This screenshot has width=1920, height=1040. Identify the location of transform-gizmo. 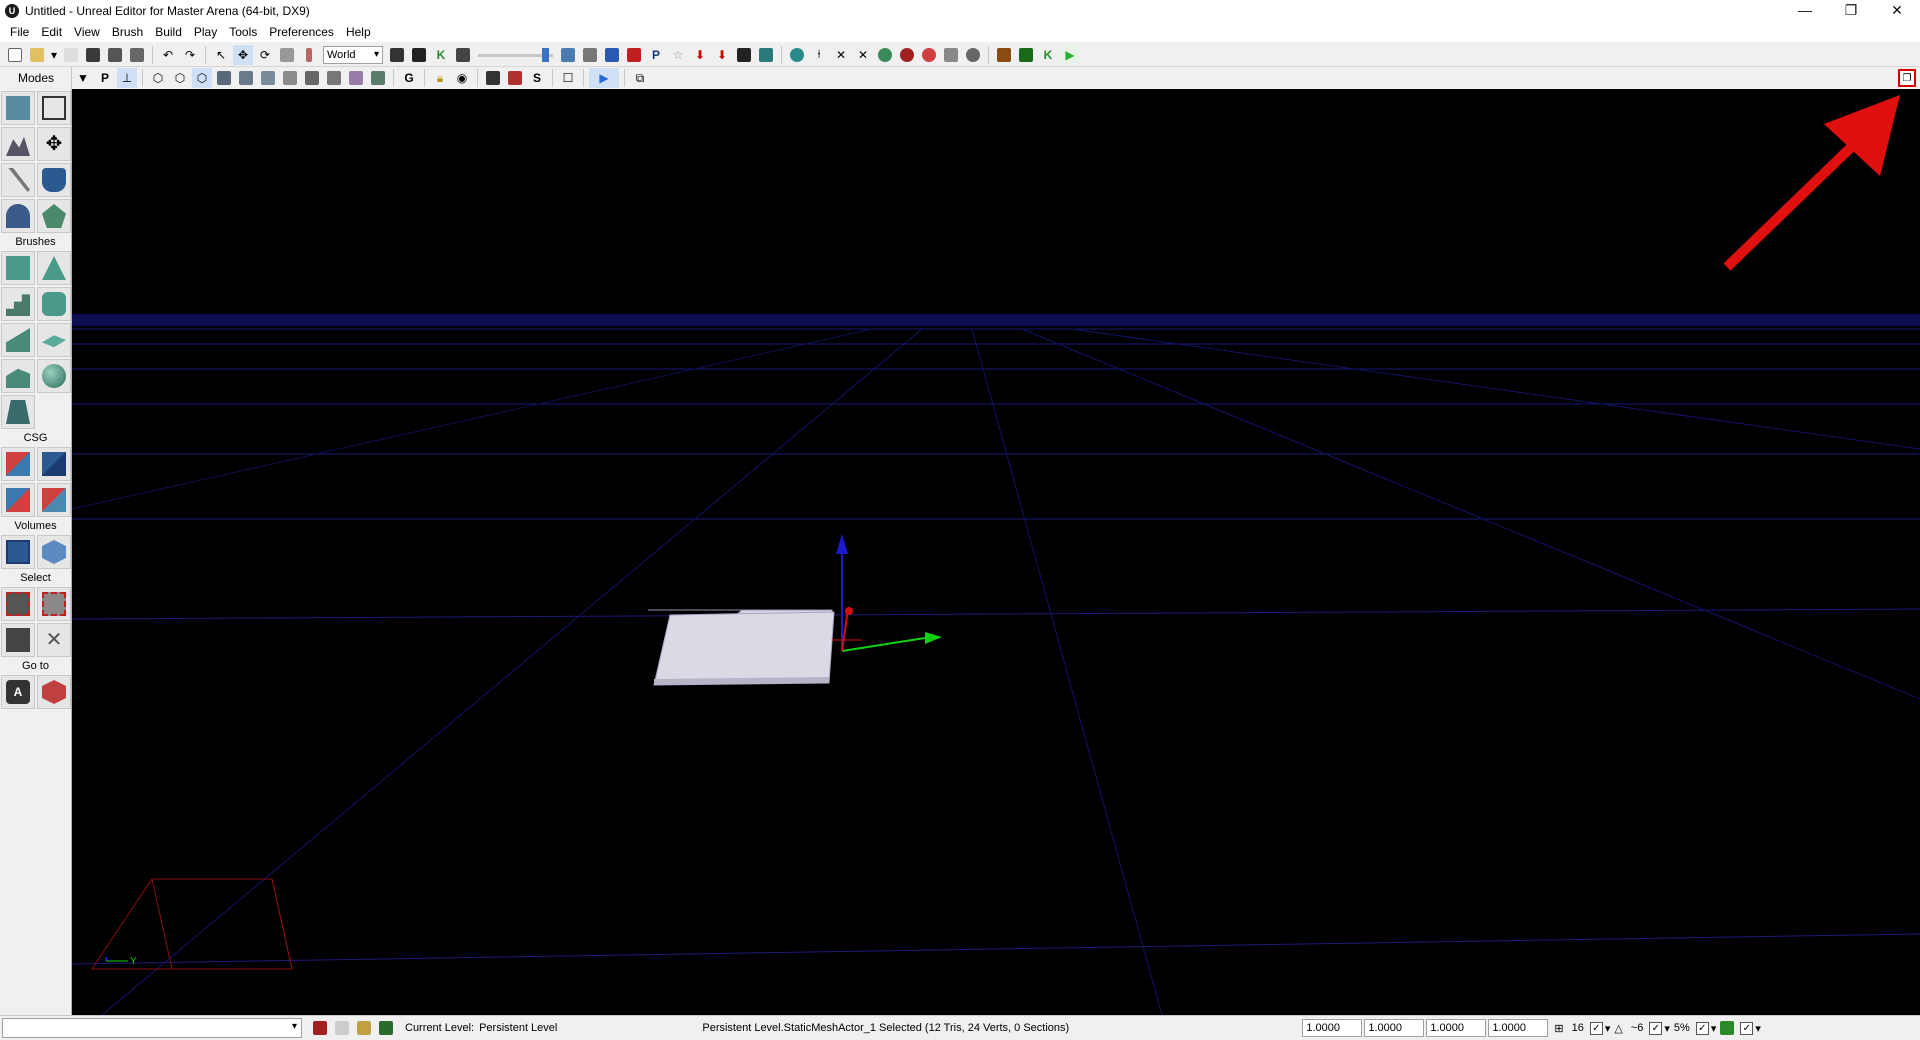
(887, 593).